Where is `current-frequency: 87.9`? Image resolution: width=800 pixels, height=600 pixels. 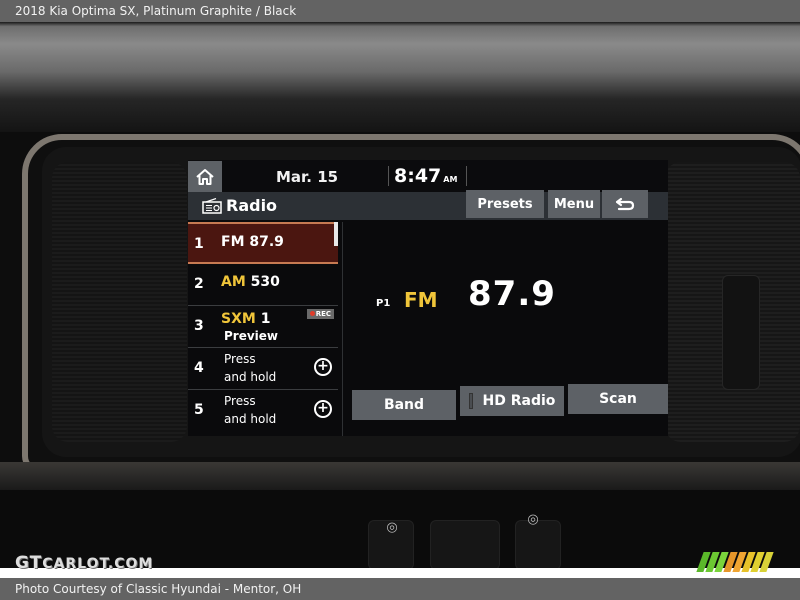 current-frequency: 87.9 is located at coordinates (512, 294).